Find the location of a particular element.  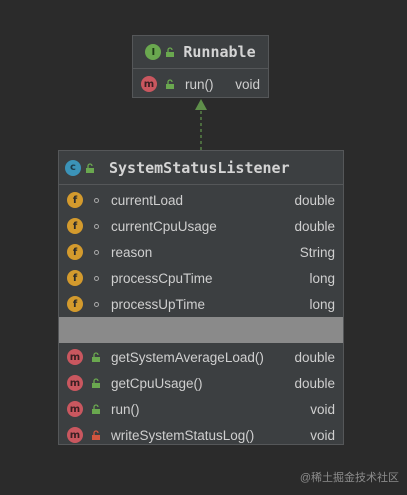

constructors-section-divider is located at coordinates (201, 330).